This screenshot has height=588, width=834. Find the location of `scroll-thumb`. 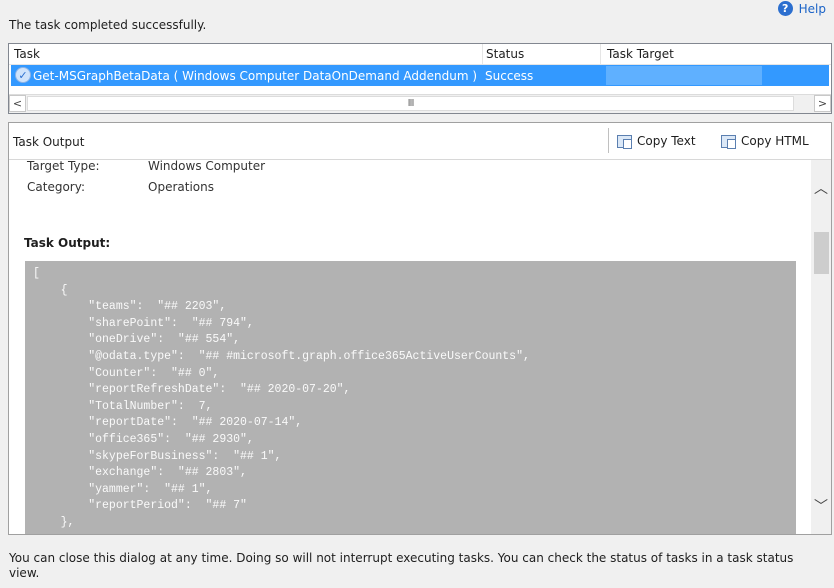

scroll-thumb is located at coordinates (821, 253).